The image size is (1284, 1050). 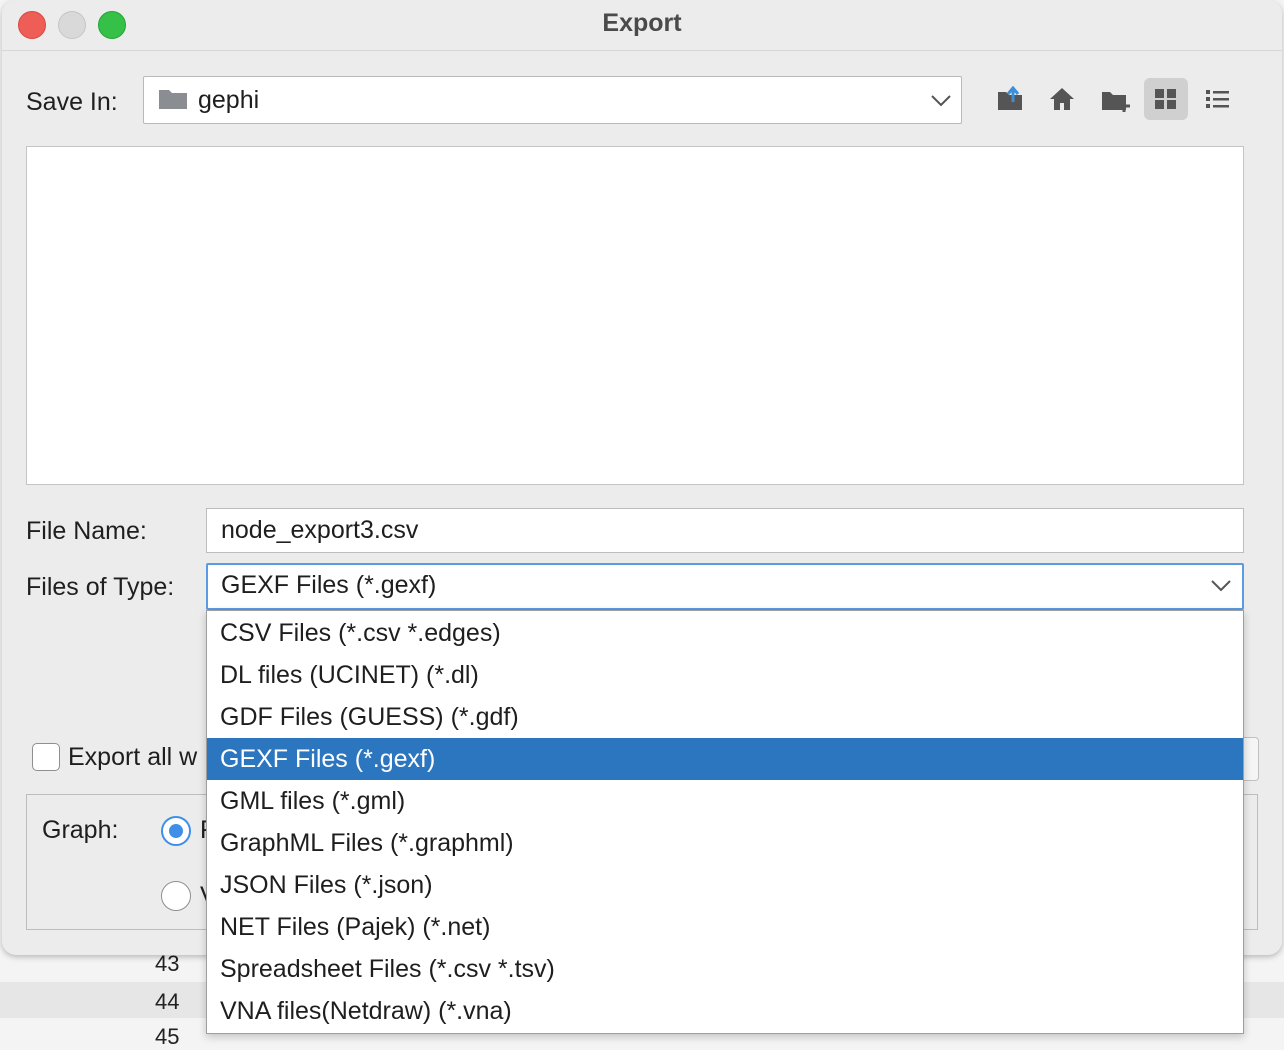 I want to click on save-in-value: gephi, so click(x=229, y=100).